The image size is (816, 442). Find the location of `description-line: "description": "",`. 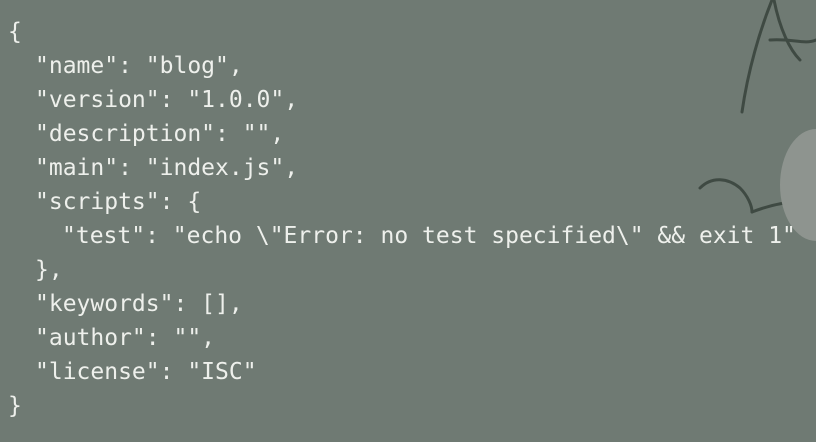

description-line: "description": "", is located at coordinates (160, 134).